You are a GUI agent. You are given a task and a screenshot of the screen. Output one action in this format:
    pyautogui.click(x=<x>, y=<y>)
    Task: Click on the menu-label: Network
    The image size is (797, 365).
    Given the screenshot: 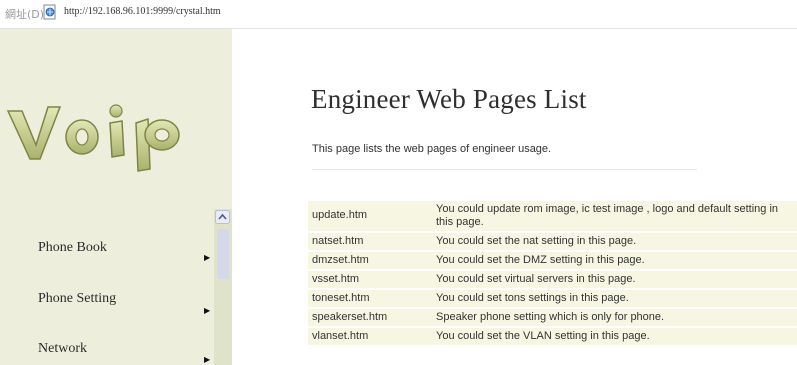 What is the action you would take?
    pyautogui.click(x=62, y=348)
    